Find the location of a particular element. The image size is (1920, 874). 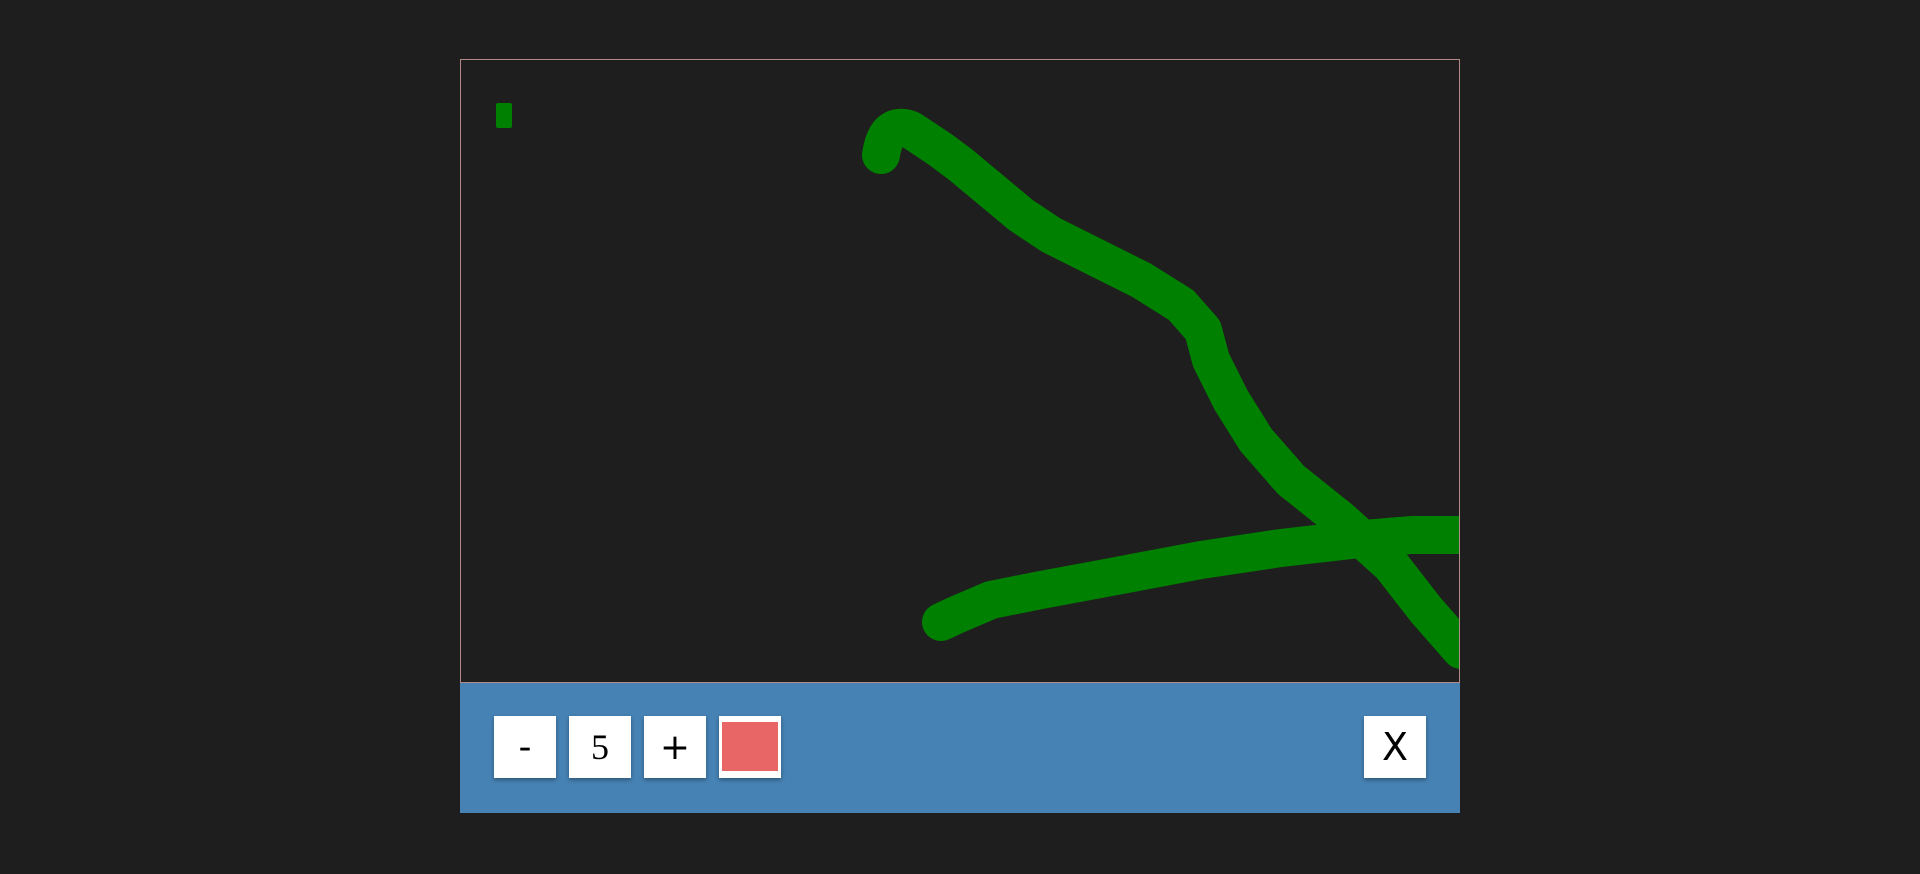

color-picker-button is located at coordinates (750, 747).